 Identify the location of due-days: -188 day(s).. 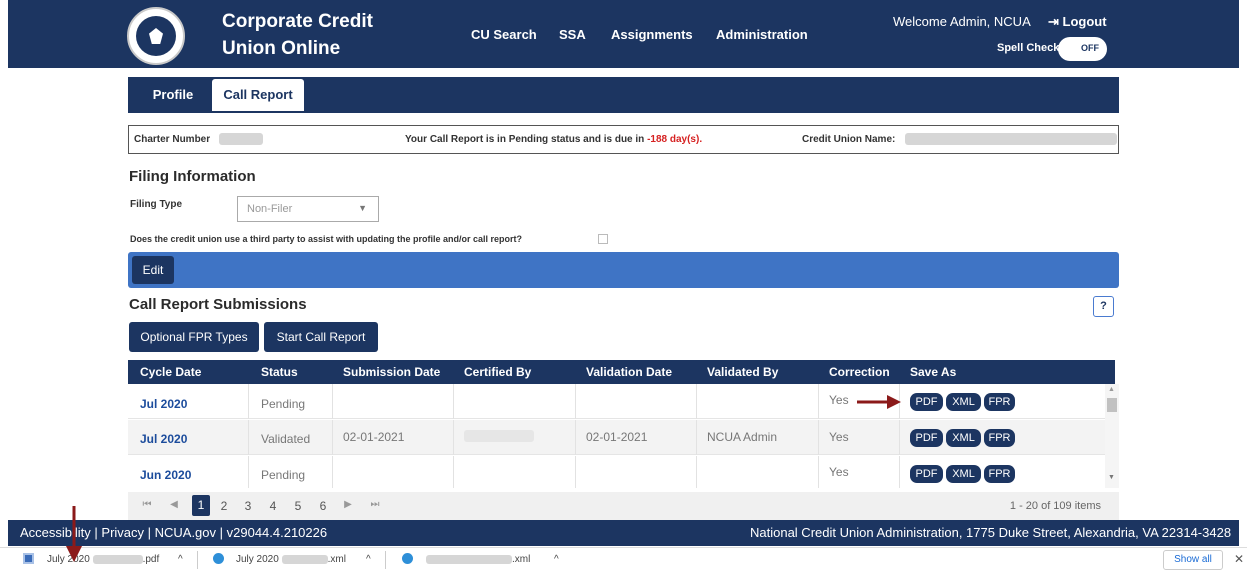
(675, 139).